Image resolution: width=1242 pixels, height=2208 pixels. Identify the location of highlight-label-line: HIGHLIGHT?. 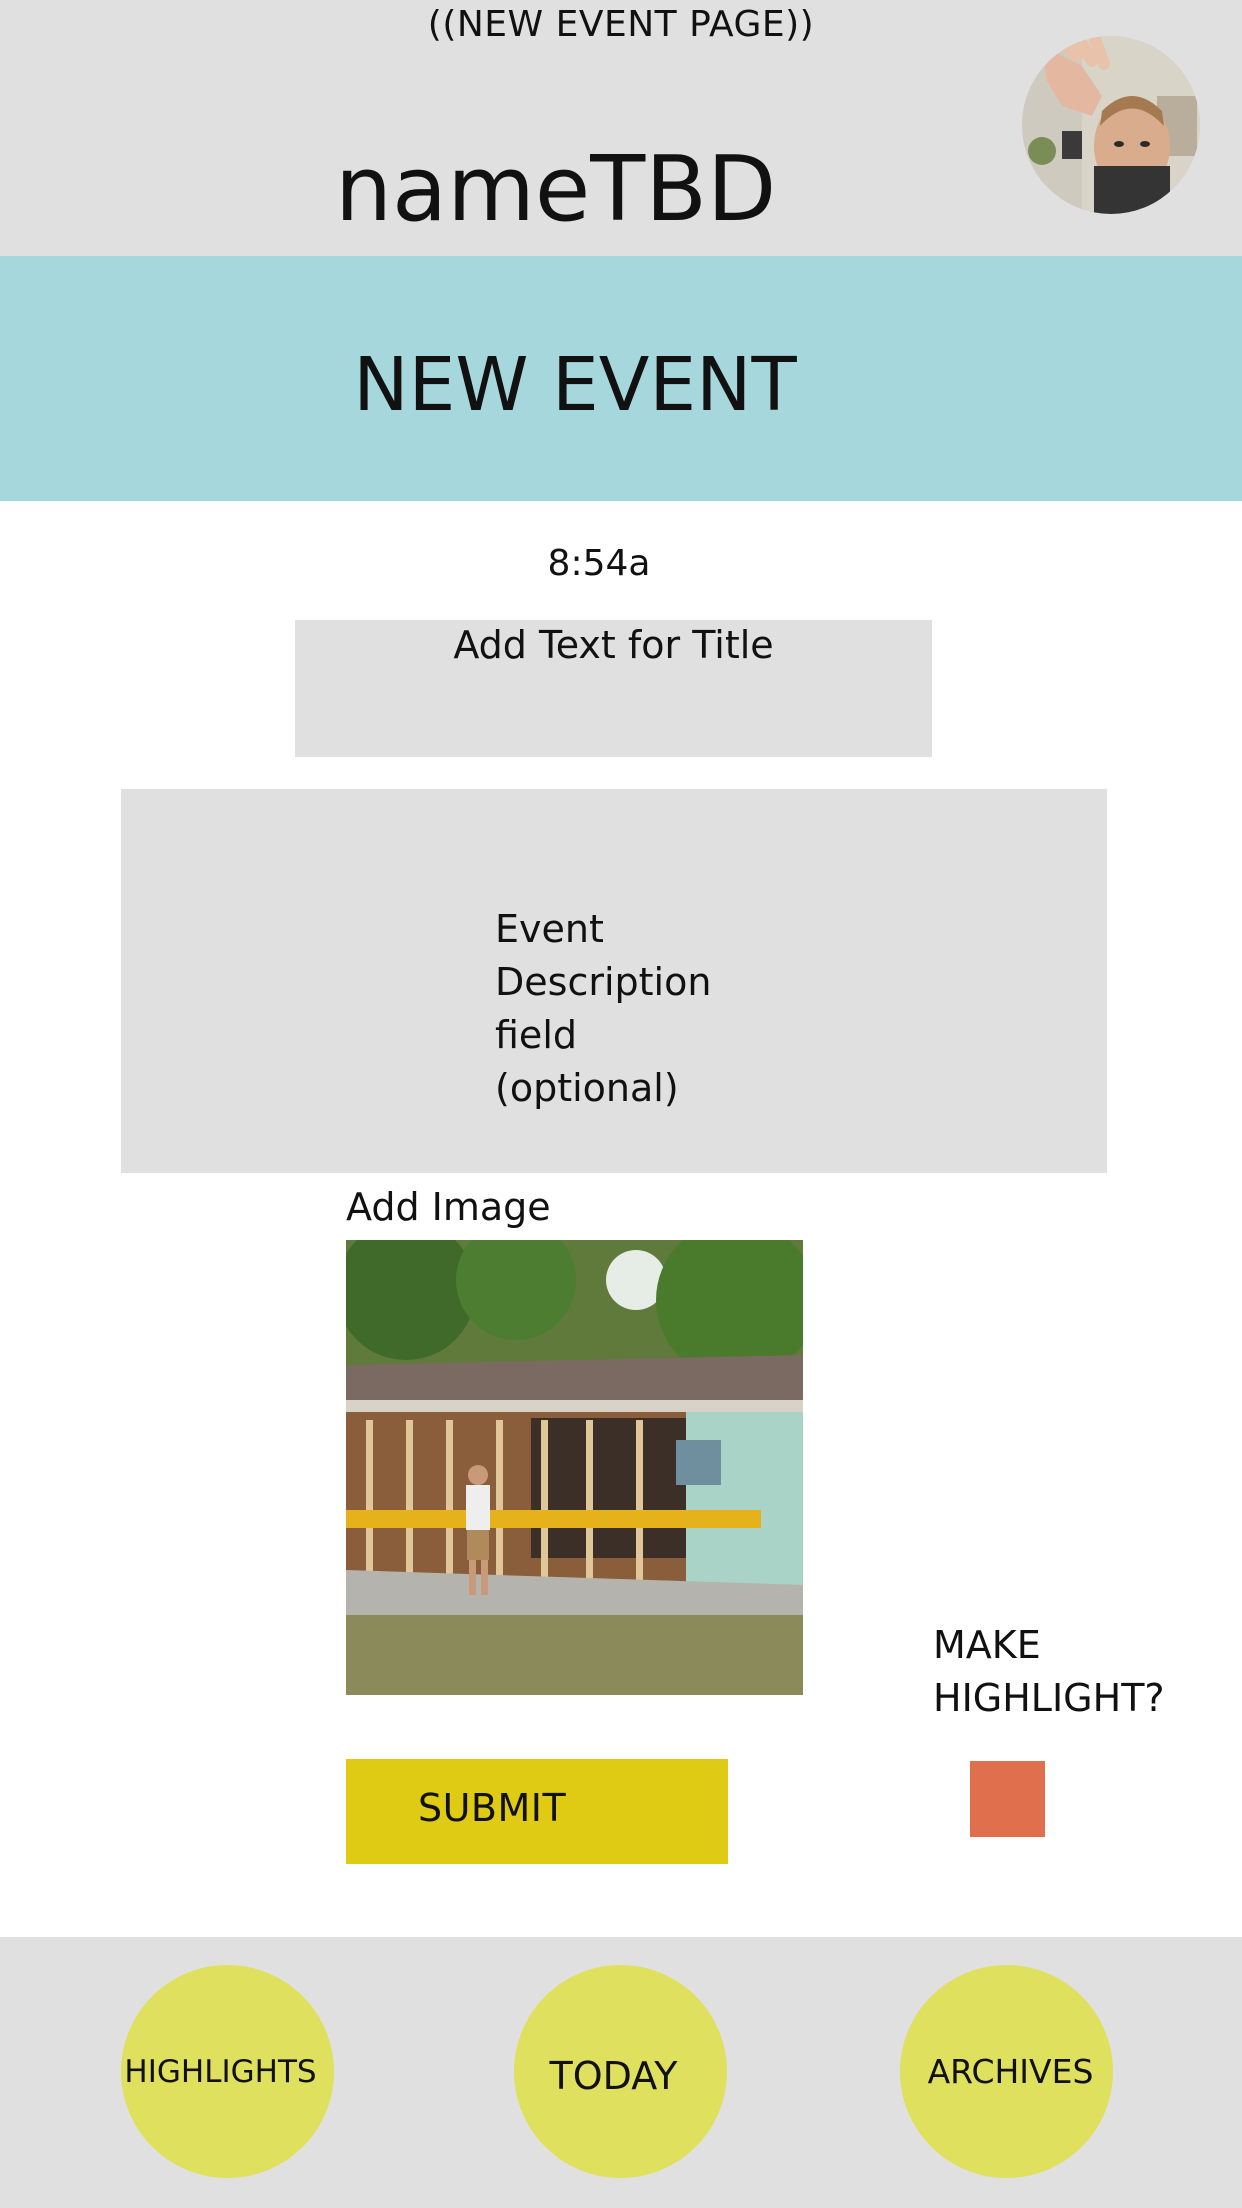
(1049, 1698).